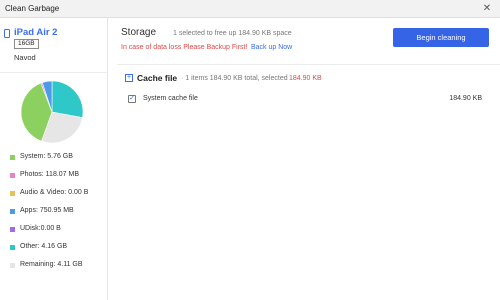 The image size is (500, 300). What do you see at coordinates (441, 37) in the screenshot?
I see `begin-cleaning-button: Begin cleaning` at bounding box center [441, 37].